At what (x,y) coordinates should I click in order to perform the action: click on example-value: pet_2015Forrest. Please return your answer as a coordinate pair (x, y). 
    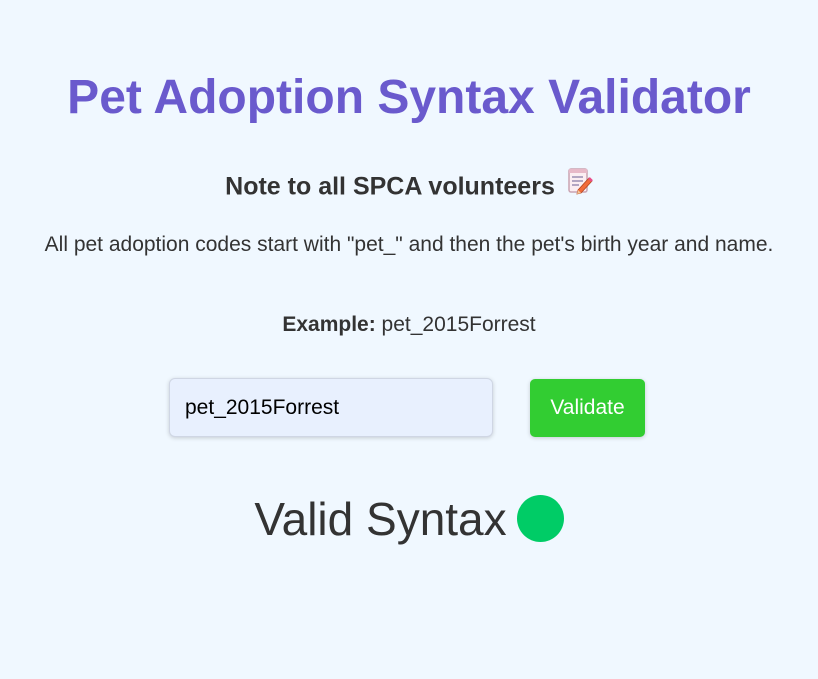
    Looking at the image, I should click on (458, 324).